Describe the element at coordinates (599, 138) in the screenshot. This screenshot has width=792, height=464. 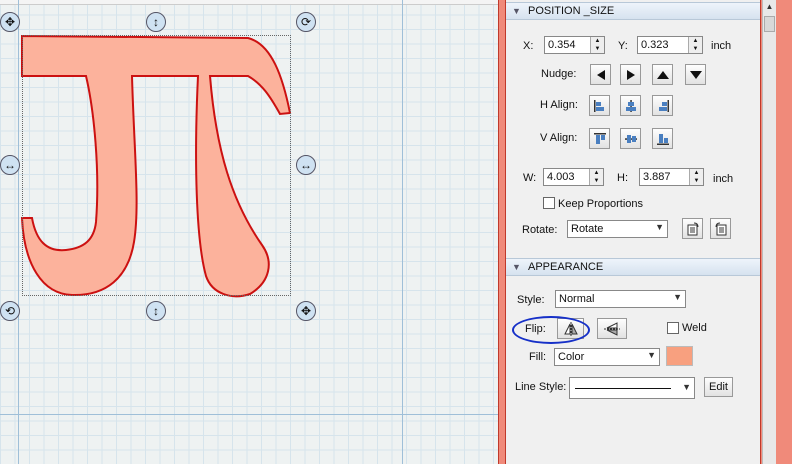
I see `align-top-icon` at that location.